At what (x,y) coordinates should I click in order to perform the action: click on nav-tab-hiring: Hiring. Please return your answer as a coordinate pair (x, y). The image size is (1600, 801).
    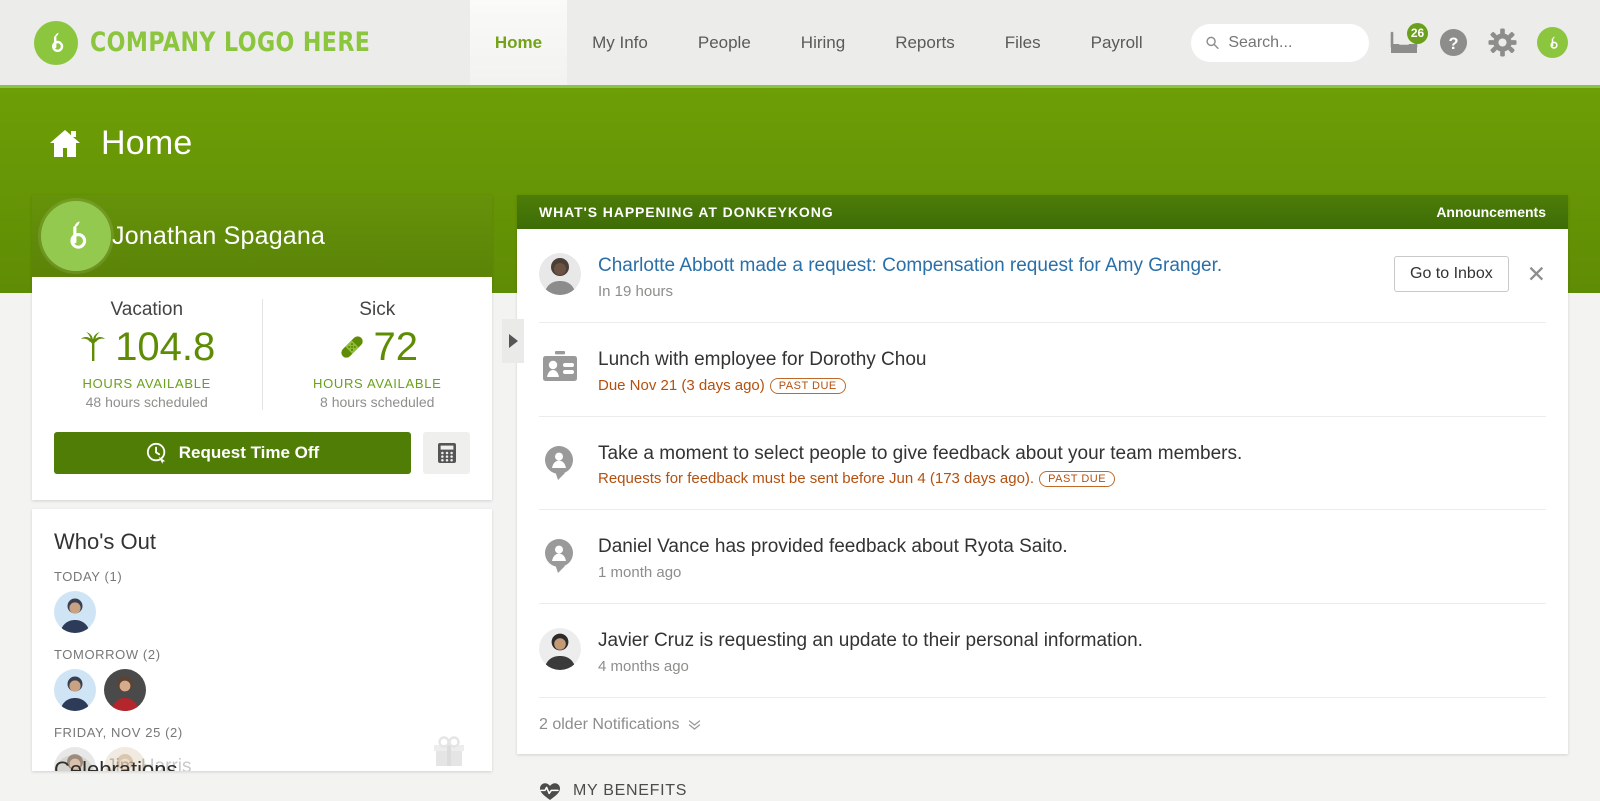
    Looking at the image, I should click on (823, 42).